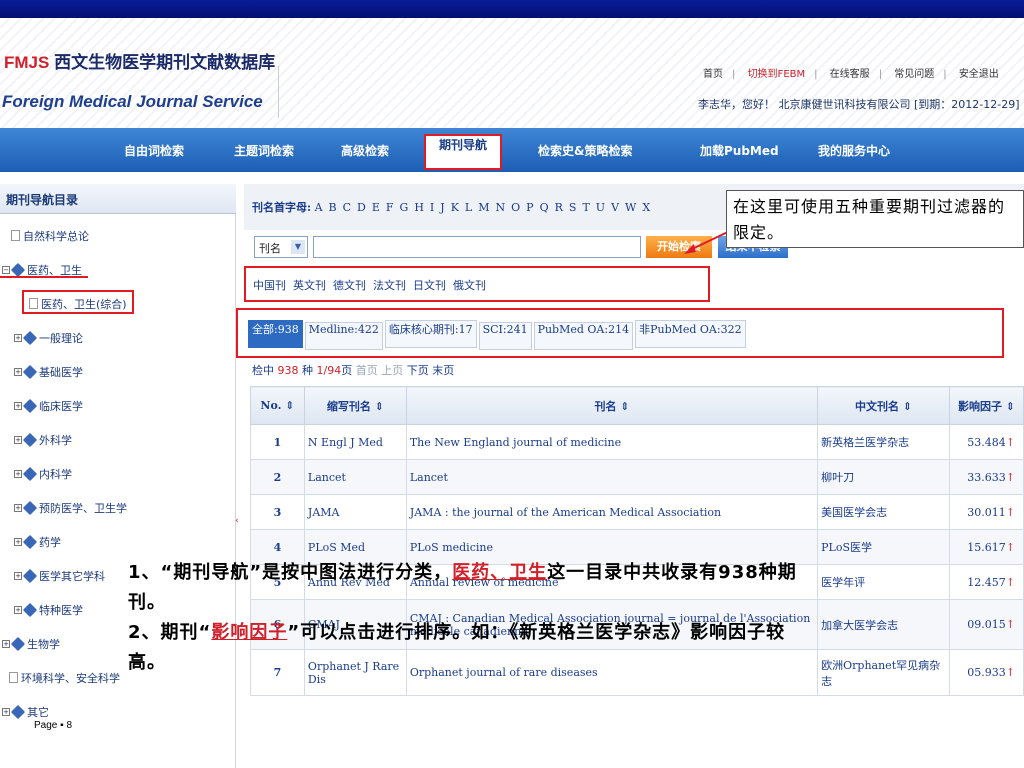  I want to click on cell-title: The New England journal of medicine, so click(612, 442).